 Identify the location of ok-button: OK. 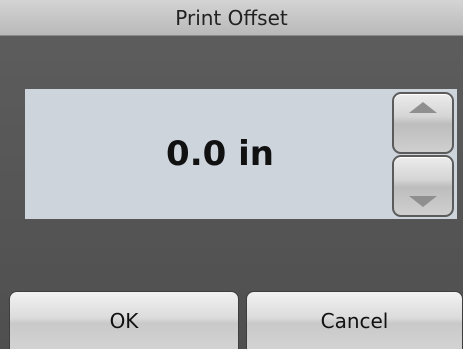
(124, 320).